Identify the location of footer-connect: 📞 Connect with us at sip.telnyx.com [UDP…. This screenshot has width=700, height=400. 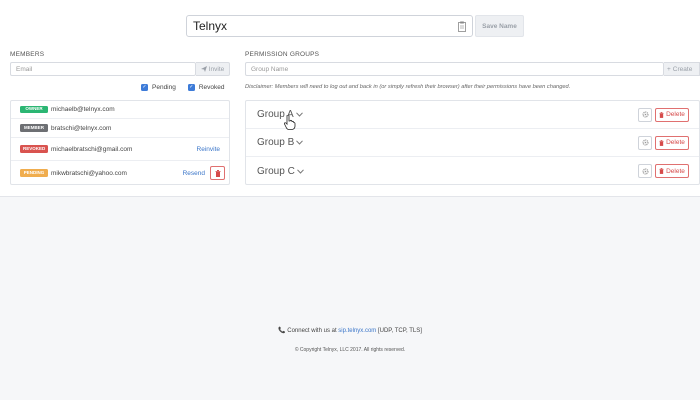
(350, 330).